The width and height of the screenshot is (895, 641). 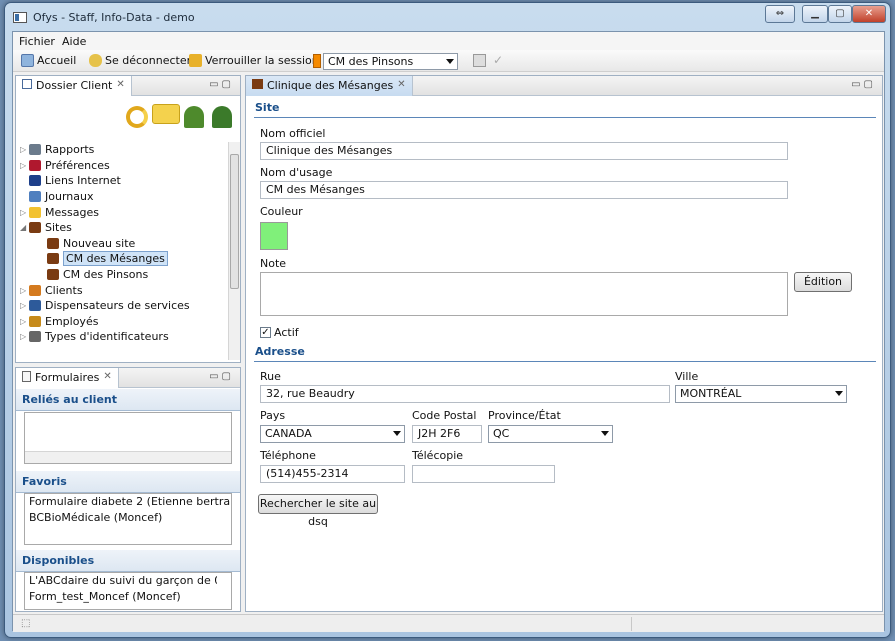 I want to click on tree-item: Nouveau site, so click(x=129, y=244).